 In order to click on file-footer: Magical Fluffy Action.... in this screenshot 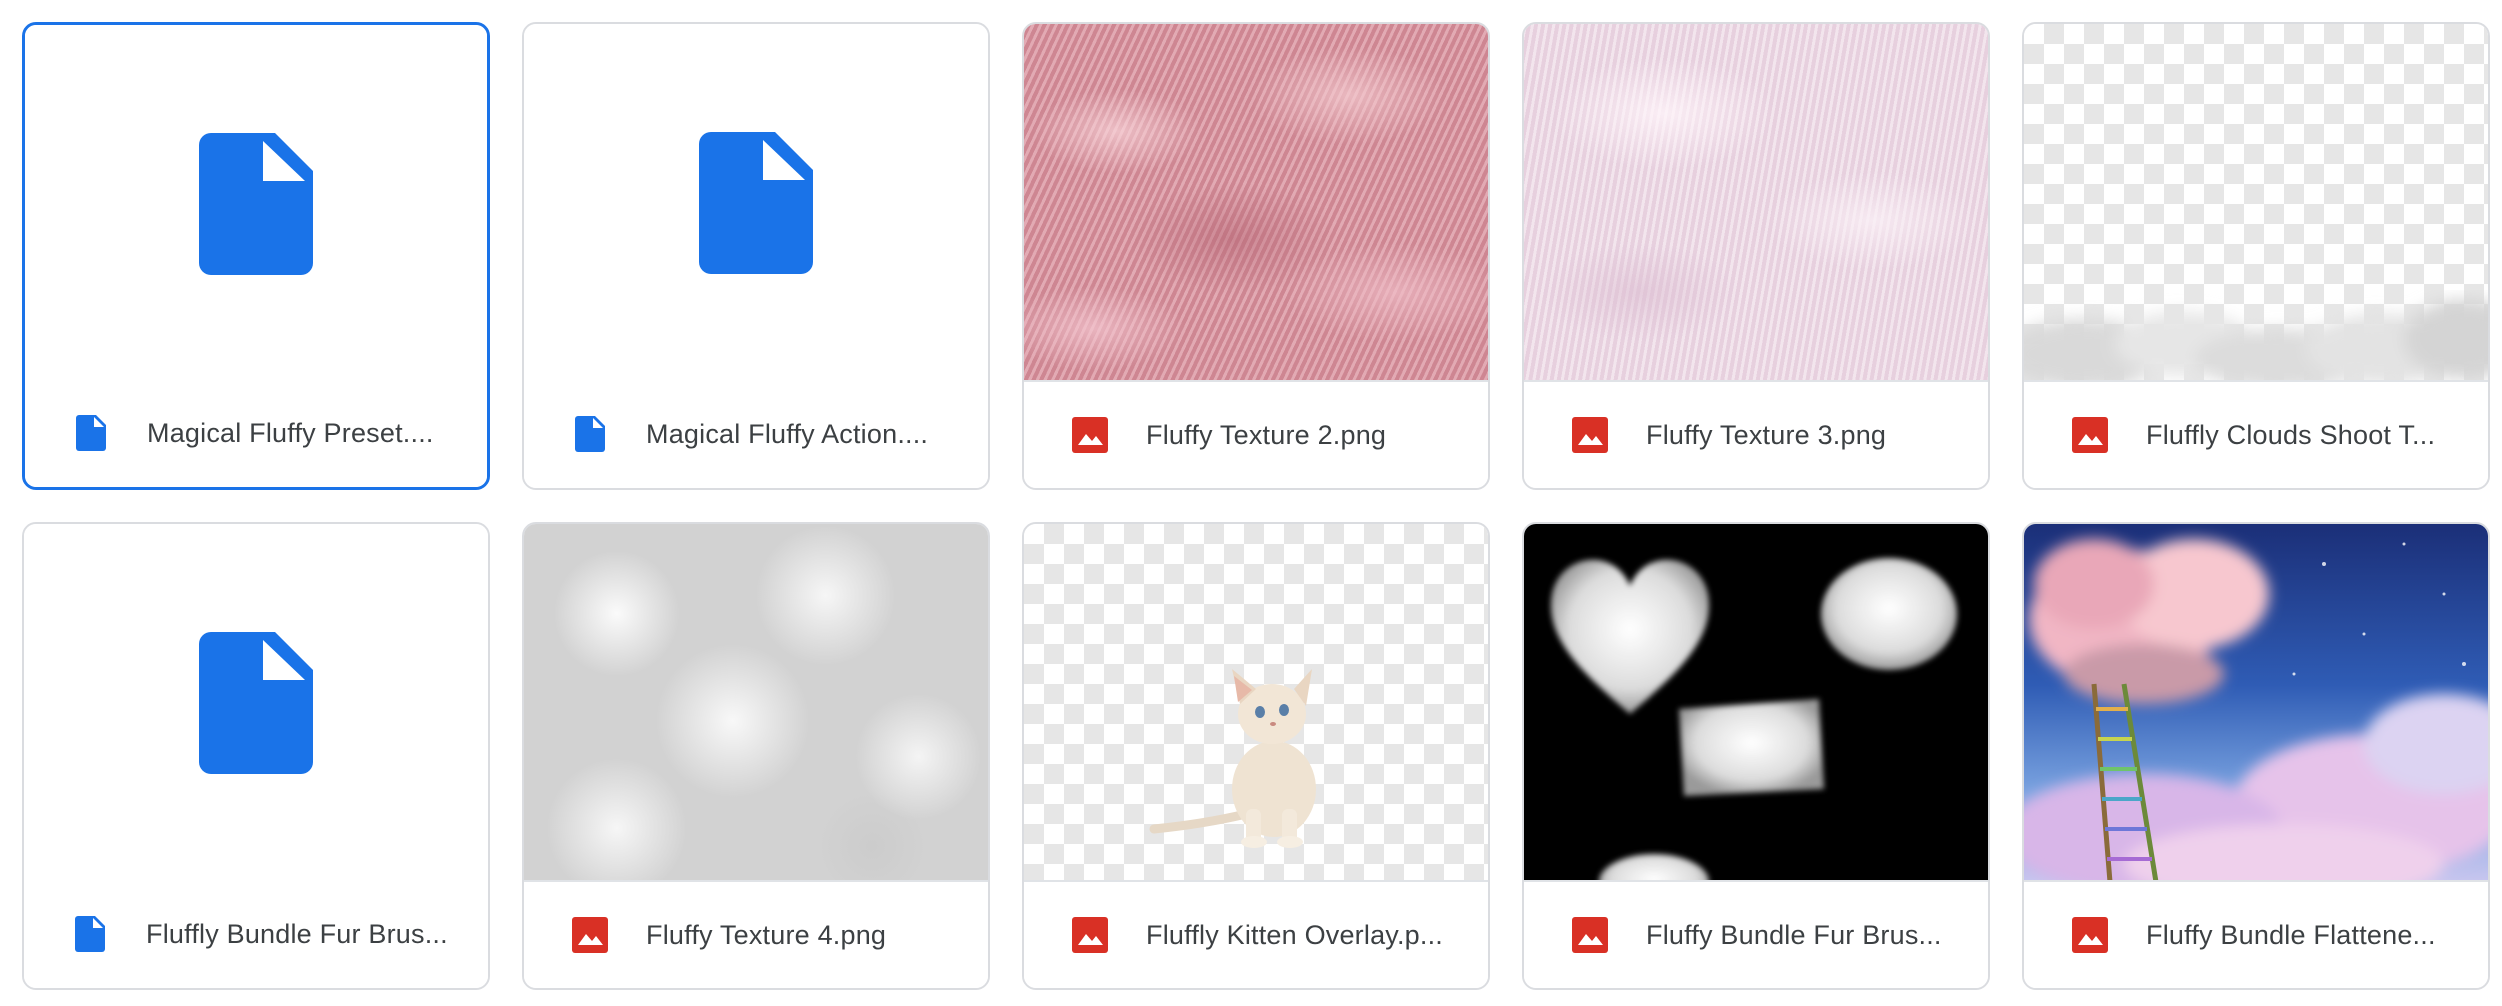, I will do `click(756, 434)`.